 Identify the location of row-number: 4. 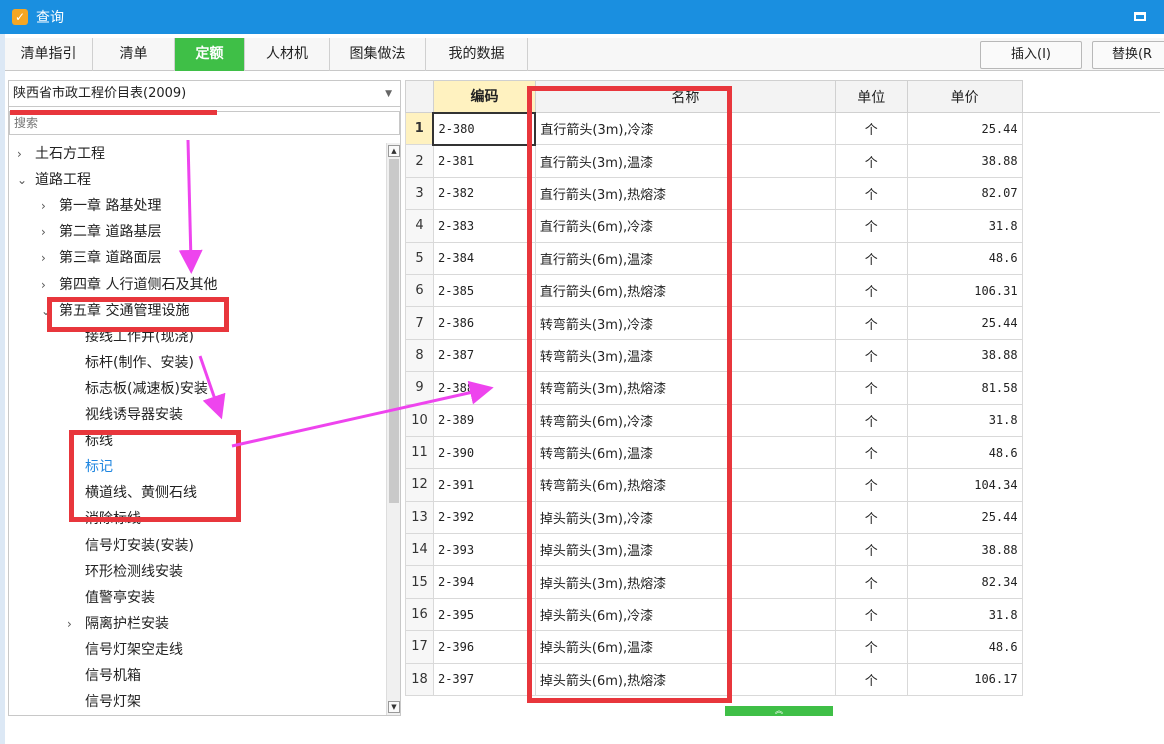
(419, 226).